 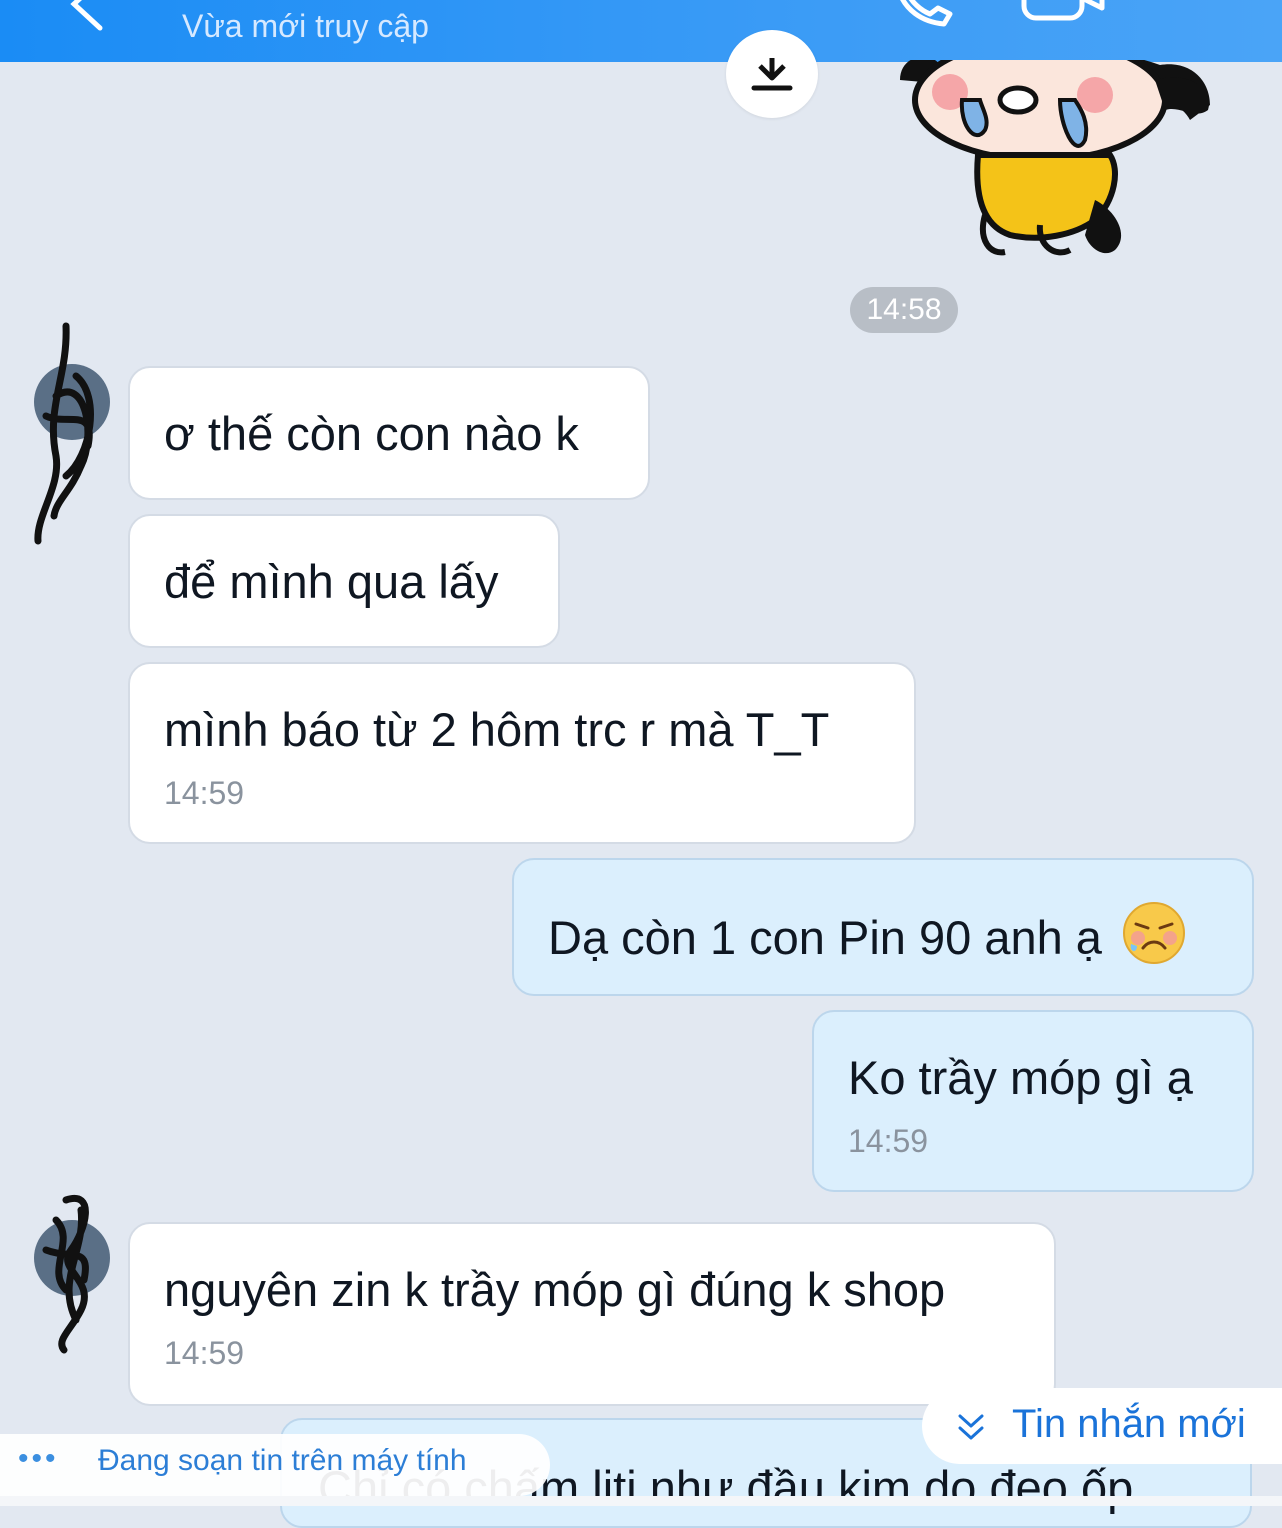 I want to click on message-bubble: ơ thế còn con nào k, so click(x=389, y=433).